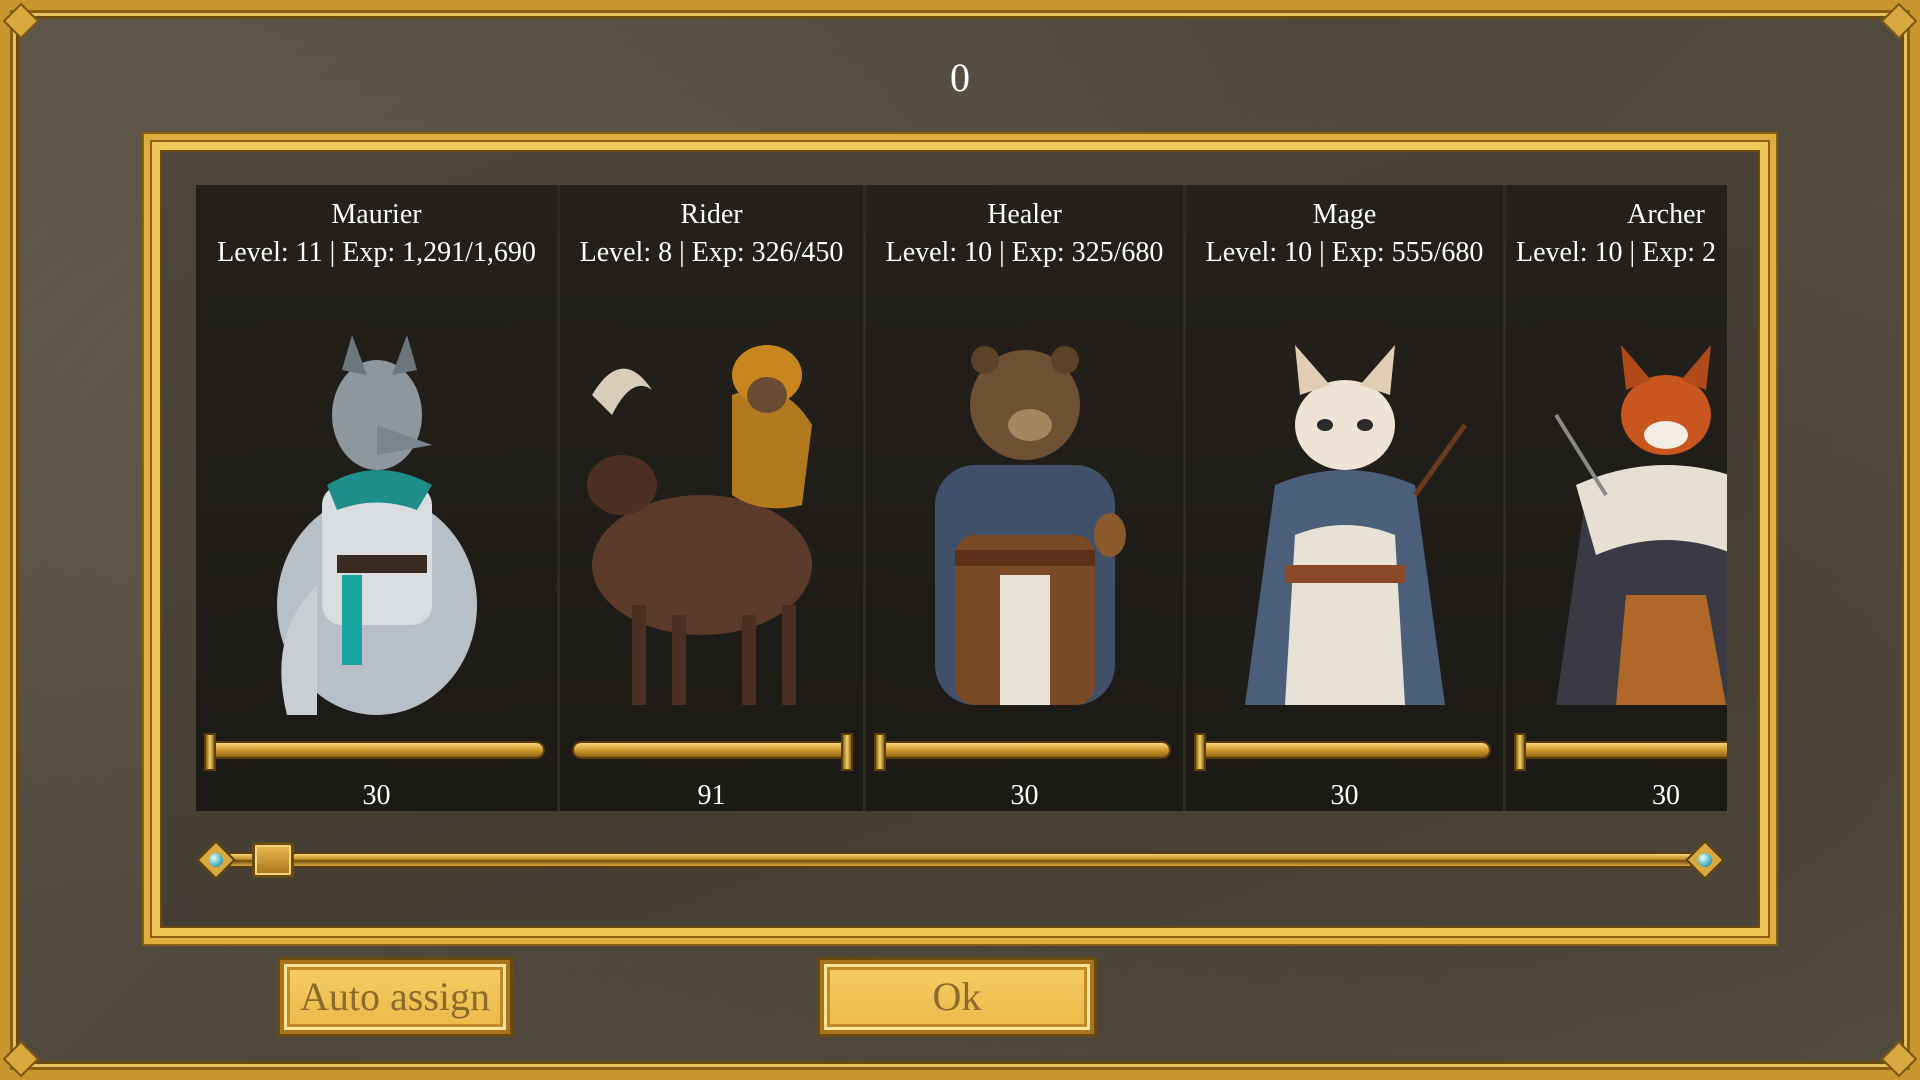 The height and width of the screenshot is (1080, 1920). What do you see at coordinates (711, 214) in the screenshot?
I see `unit-name: Rider` at bounding box center [711, 214].